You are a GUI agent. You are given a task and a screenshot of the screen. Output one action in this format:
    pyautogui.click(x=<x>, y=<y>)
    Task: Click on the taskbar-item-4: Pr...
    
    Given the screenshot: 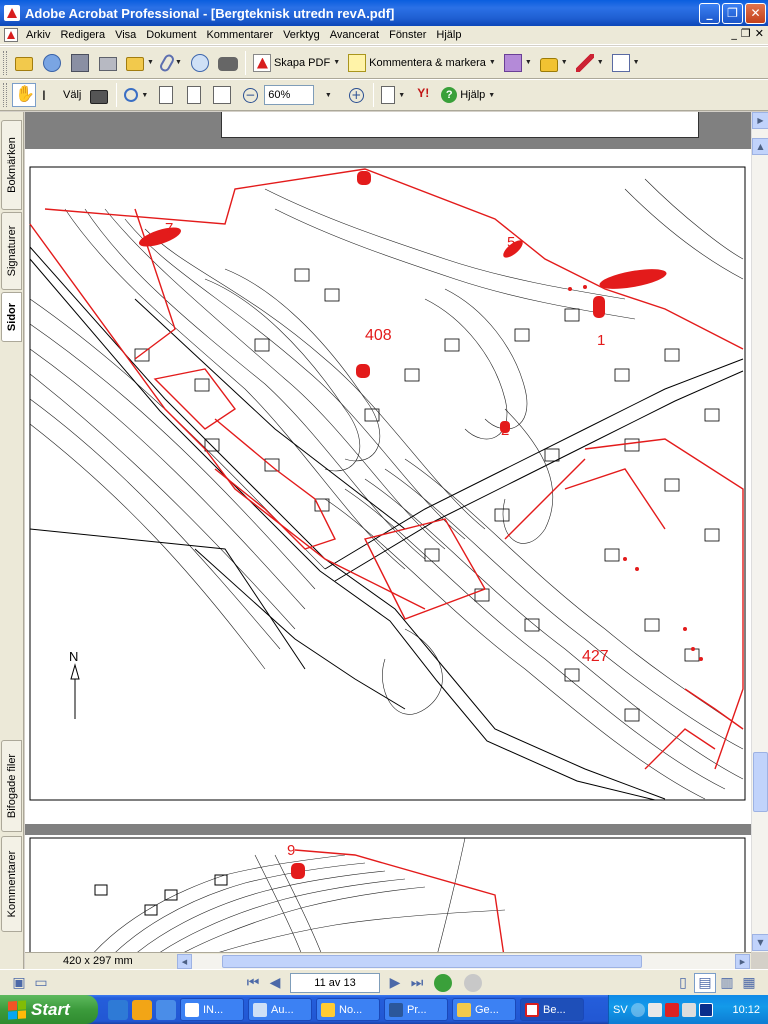 What is the action you would take?
    pyautogui.click(x=416, y=1009)
    